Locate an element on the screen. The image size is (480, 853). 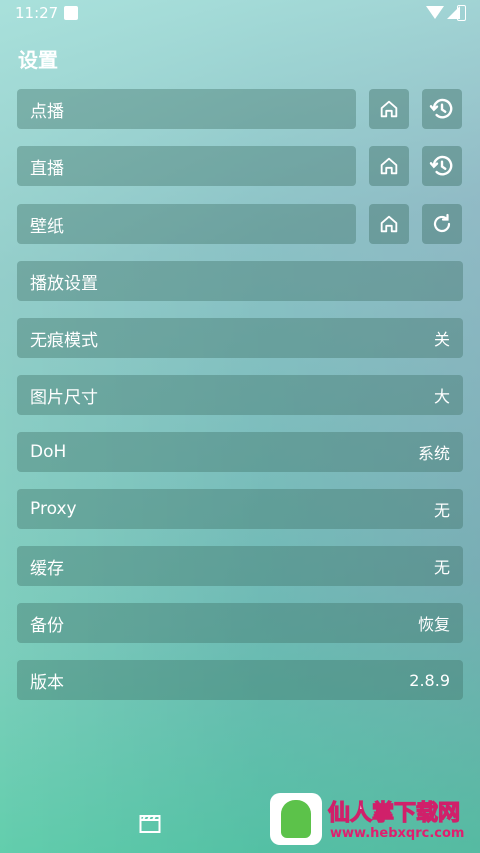
setting-value: 系统 is located at coordinates (433, 453).